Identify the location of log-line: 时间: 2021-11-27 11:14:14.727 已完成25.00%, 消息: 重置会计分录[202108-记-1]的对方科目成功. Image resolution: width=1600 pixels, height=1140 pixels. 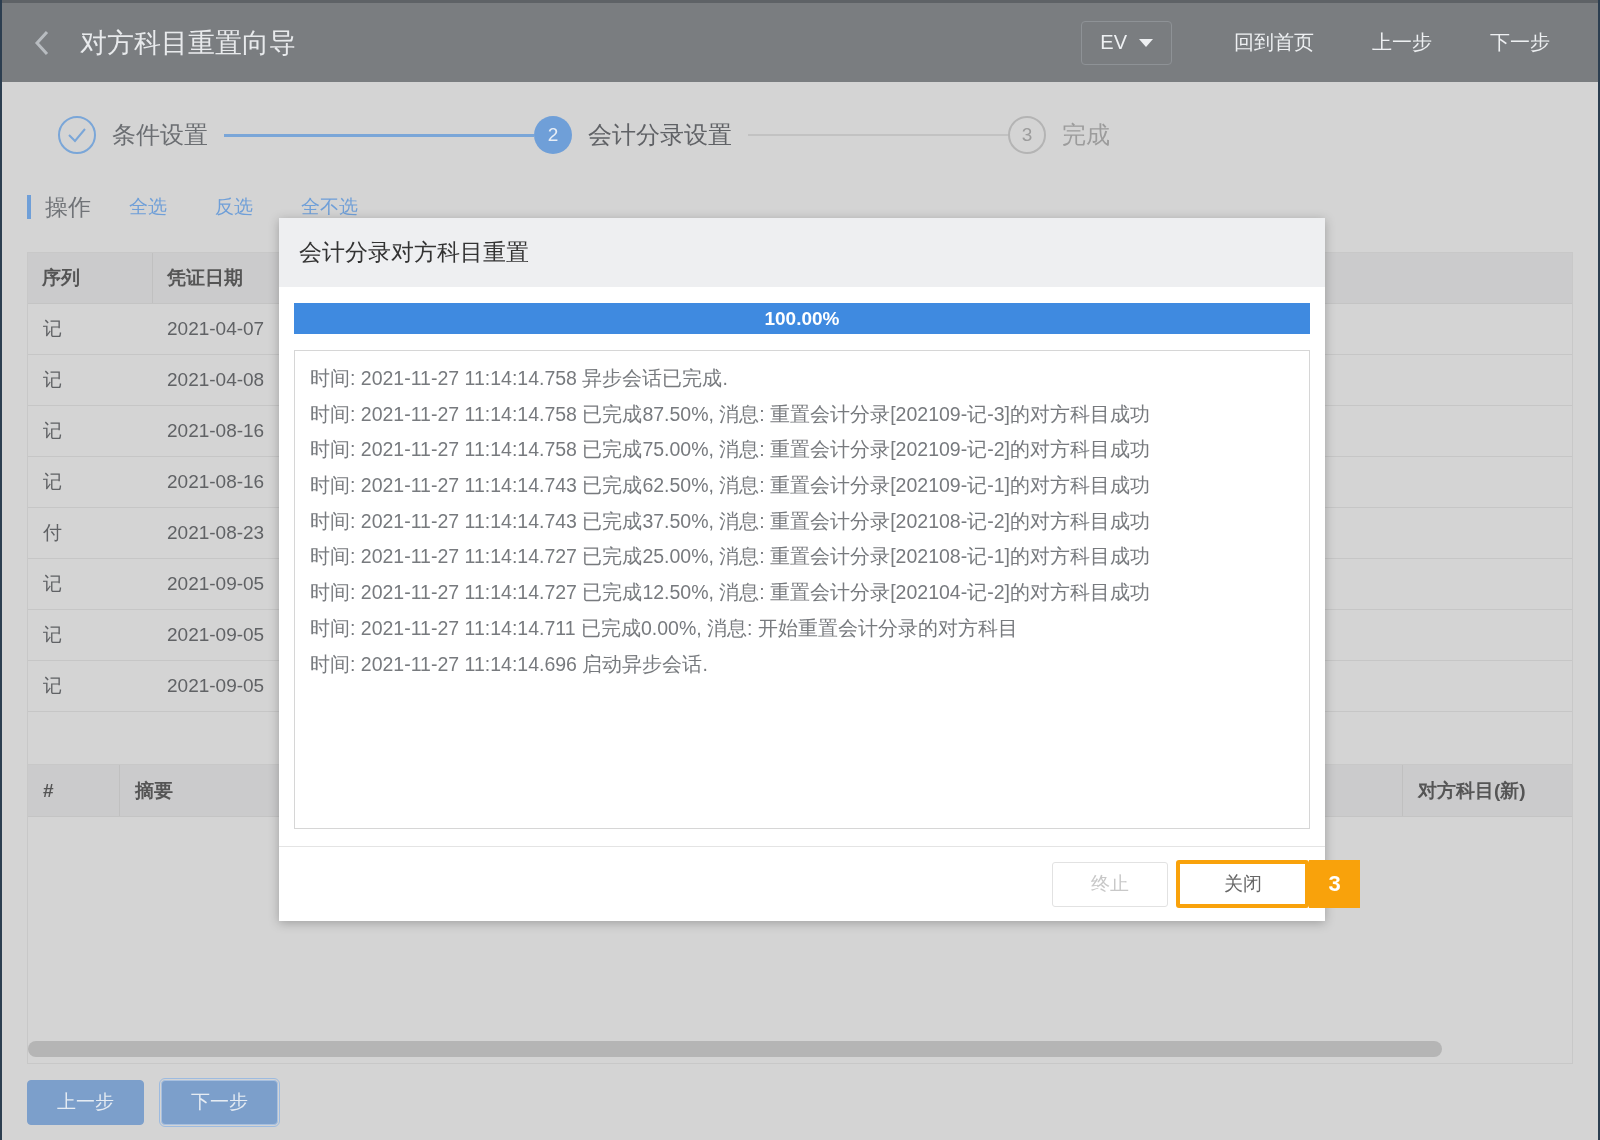
(730, 556).